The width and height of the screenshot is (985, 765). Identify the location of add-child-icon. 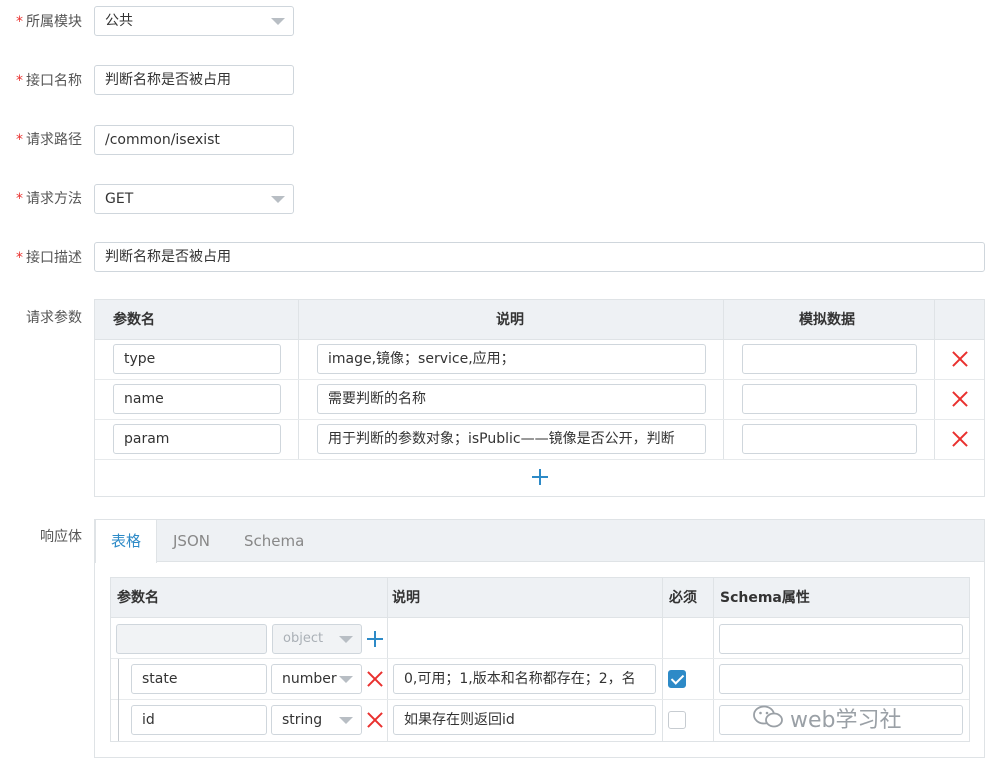
(375, 639).